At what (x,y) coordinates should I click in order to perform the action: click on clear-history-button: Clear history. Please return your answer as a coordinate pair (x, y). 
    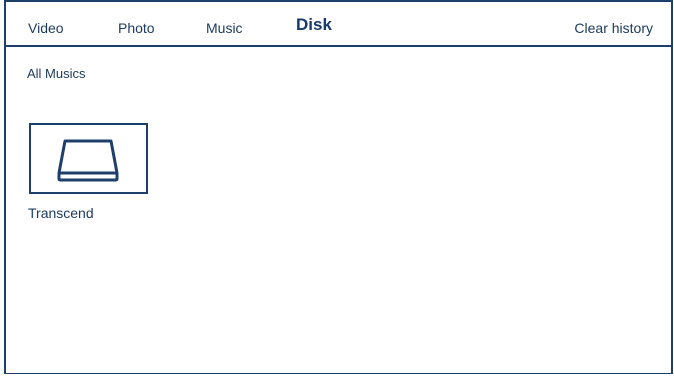
    Looking at the image, I should click on (613, 28).